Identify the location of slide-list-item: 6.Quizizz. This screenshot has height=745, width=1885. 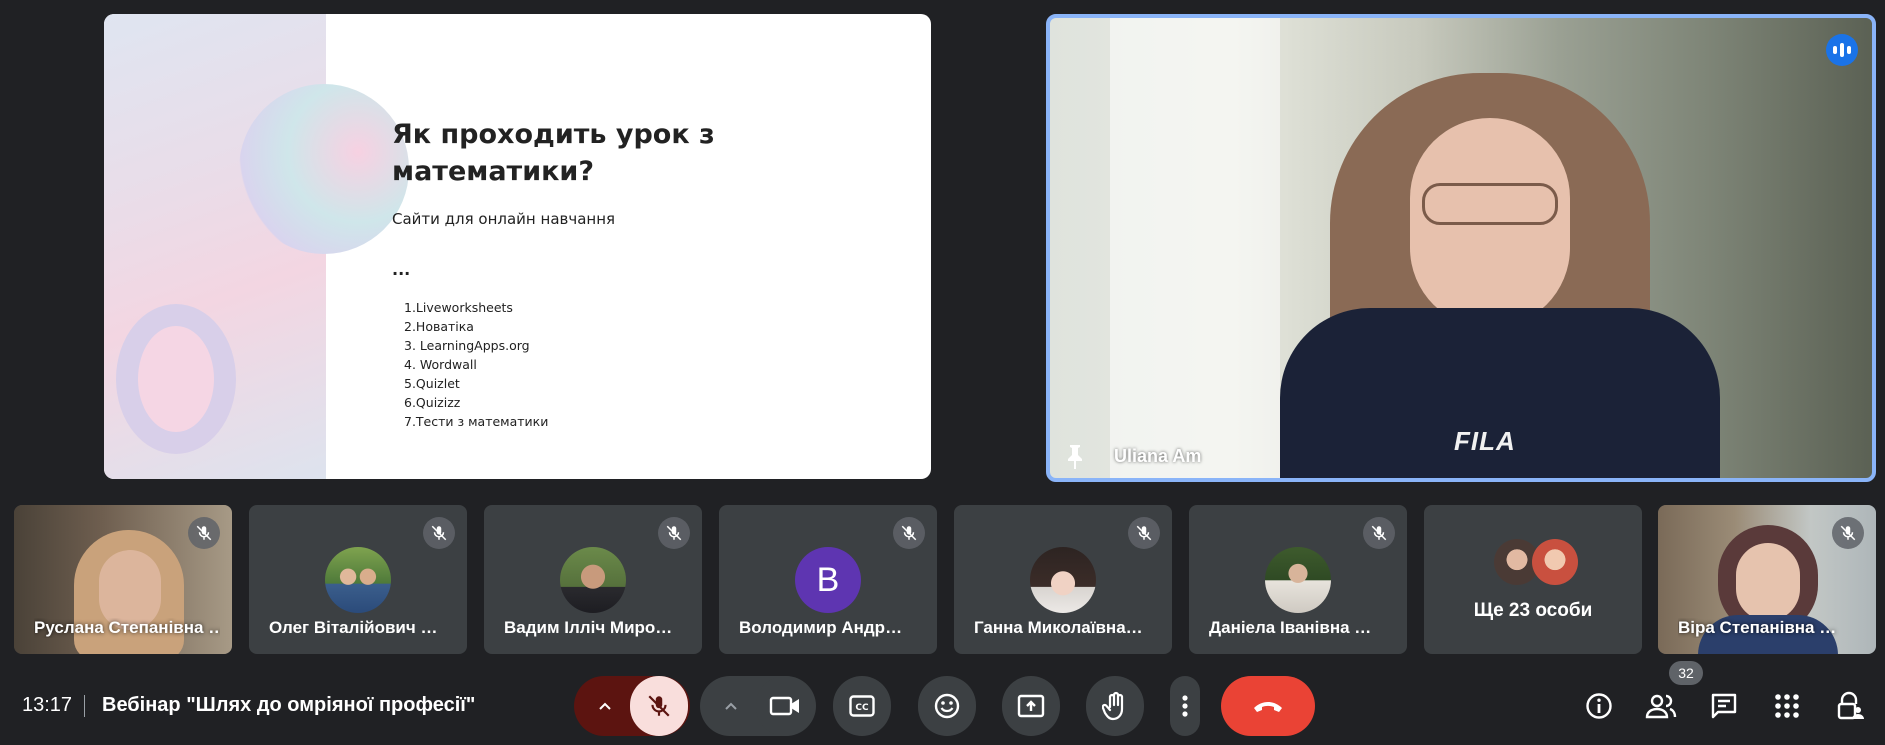
(432, 402).